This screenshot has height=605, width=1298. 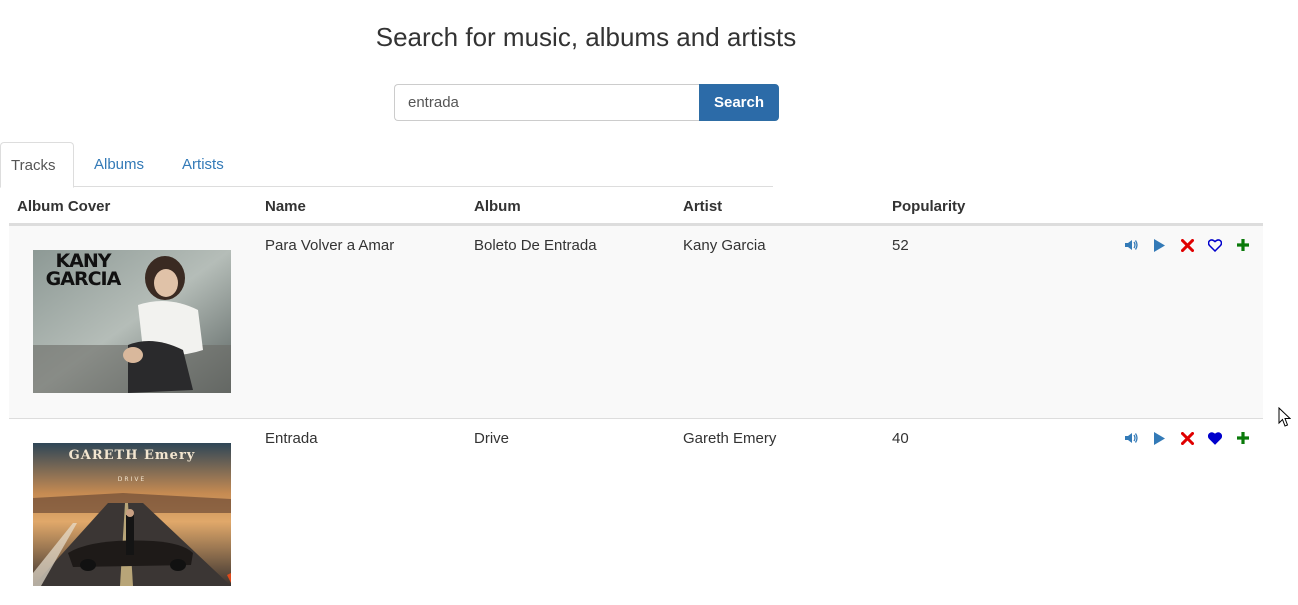 What do you see at coordinates (132, 455) in the screenshot?
I see `album-cover-logo: GARETH Emery` at bounding box center [132, 455].